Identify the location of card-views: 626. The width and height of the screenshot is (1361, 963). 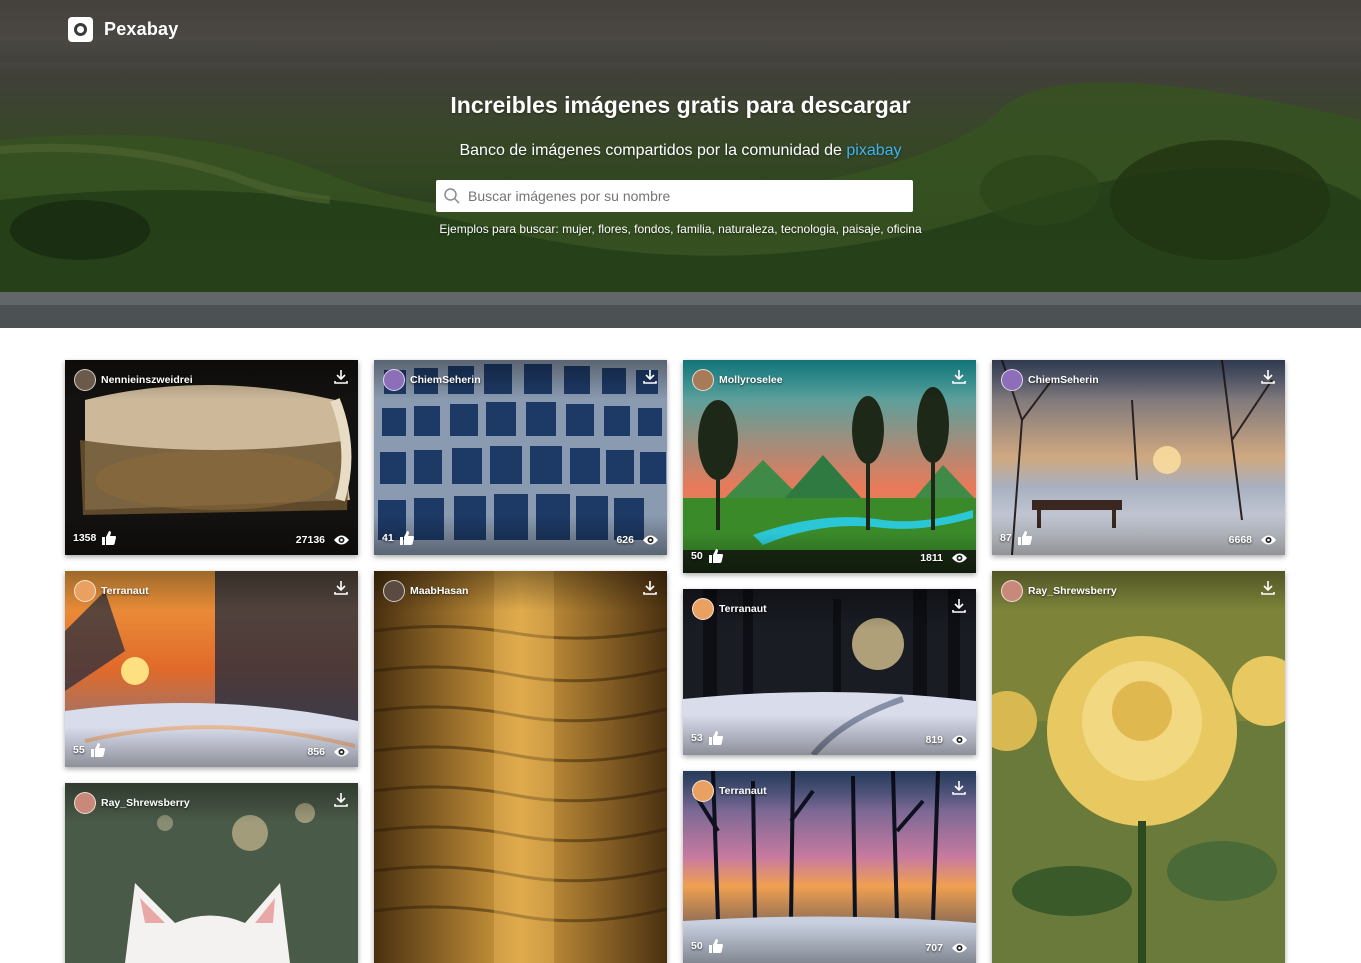
(637, 540).